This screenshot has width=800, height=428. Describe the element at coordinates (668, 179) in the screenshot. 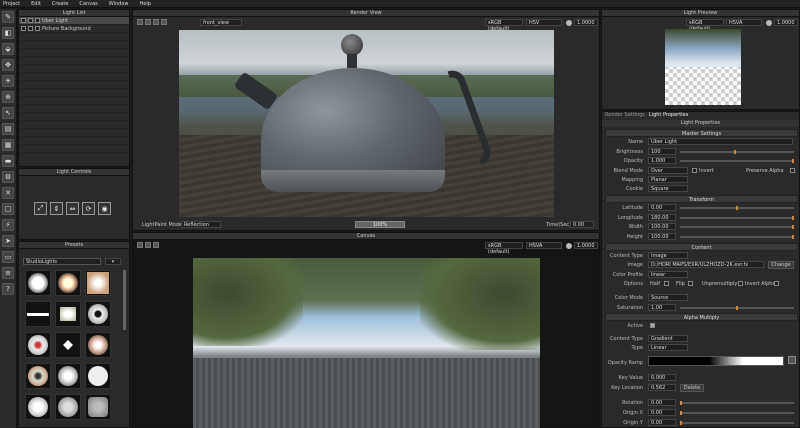

I see `mapping-select: Planar` at that location.